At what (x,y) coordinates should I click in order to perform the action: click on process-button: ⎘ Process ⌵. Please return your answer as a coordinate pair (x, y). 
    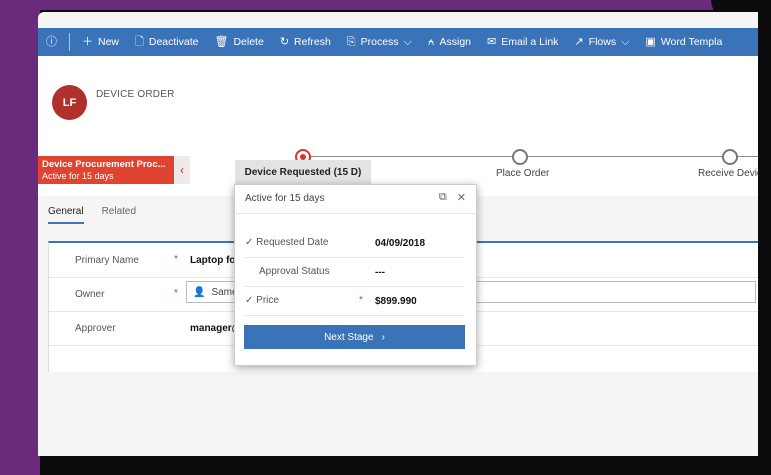
    Looking at the image, I should click on (379, 42).